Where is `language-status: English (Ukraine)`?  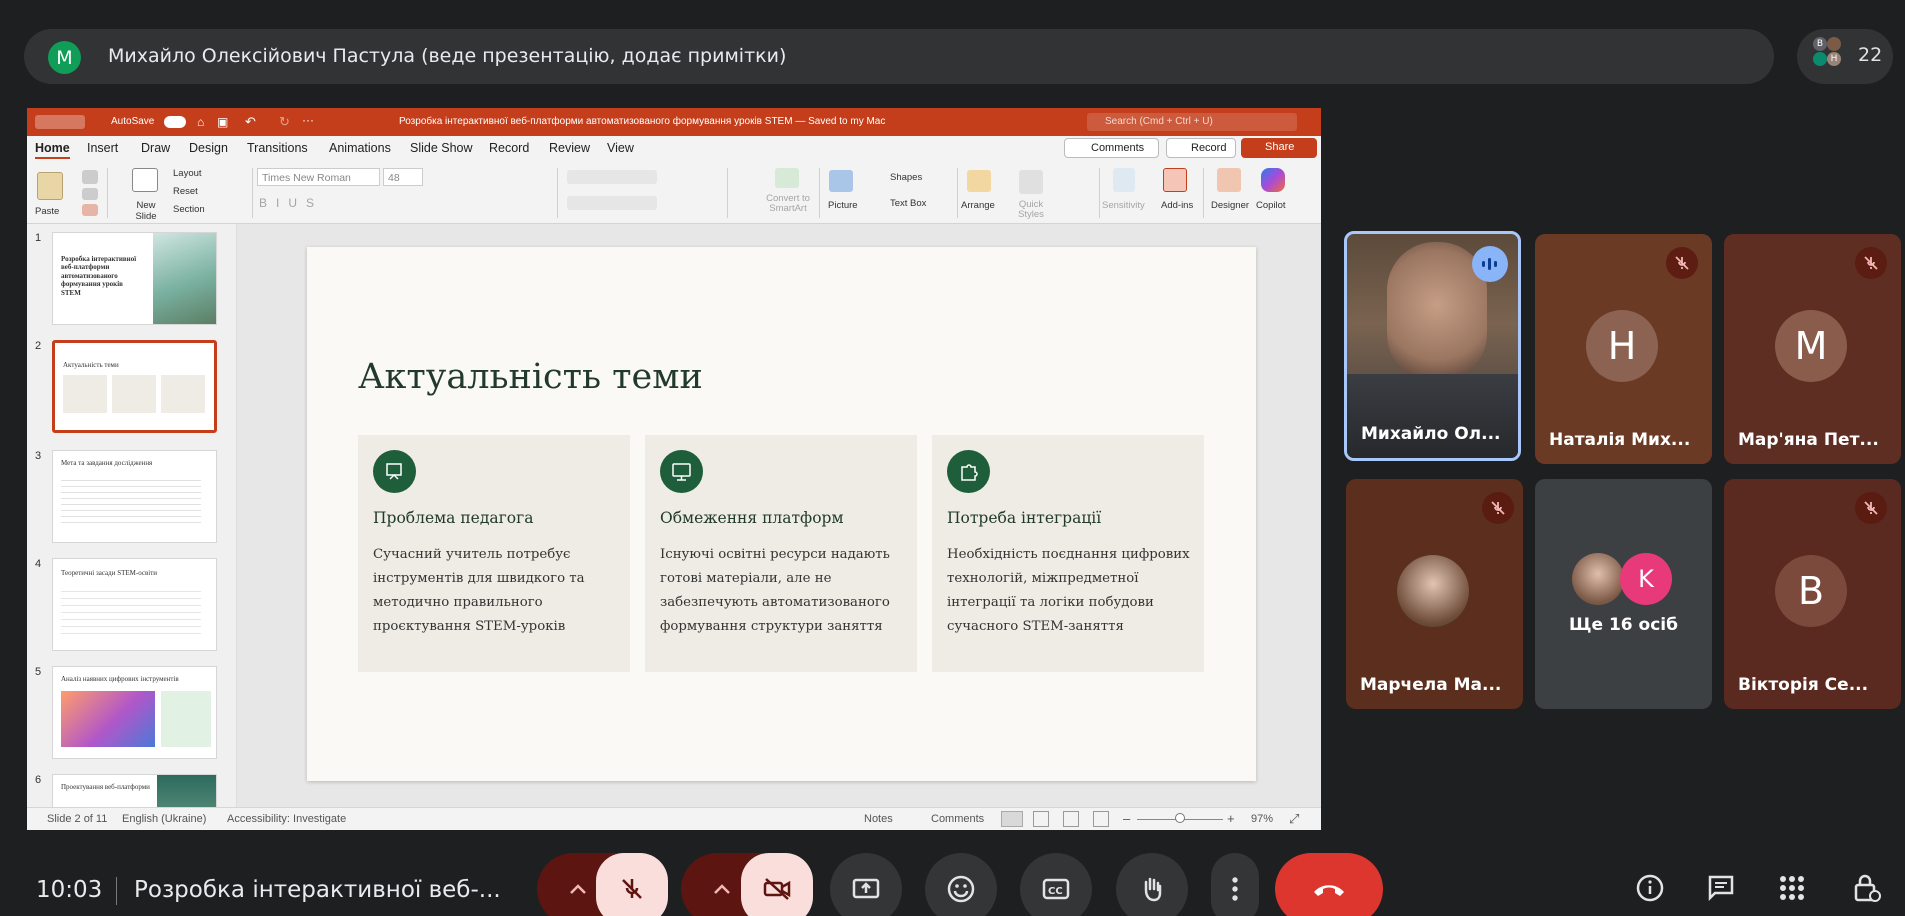
language-status: English (Ukraine) is located at coordinates (164, 819).